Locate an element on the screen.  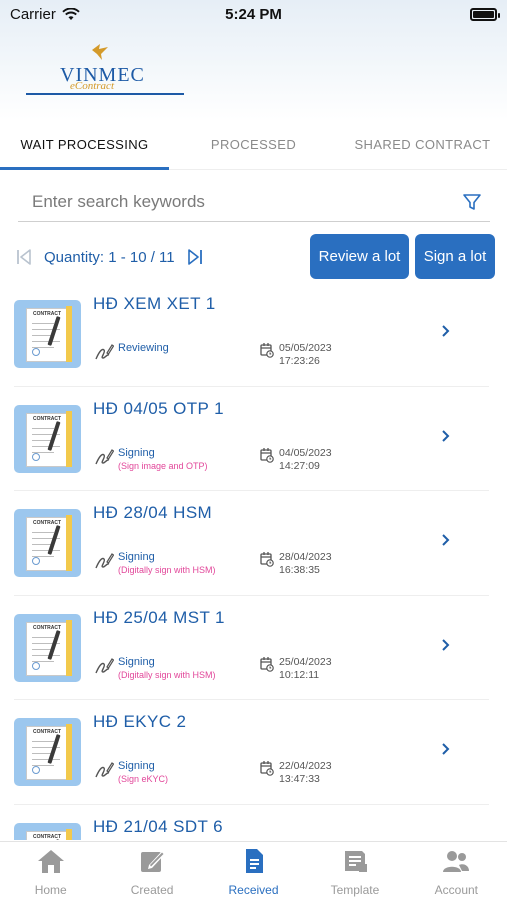
first-page-icon is located at coordinates (24, 257).